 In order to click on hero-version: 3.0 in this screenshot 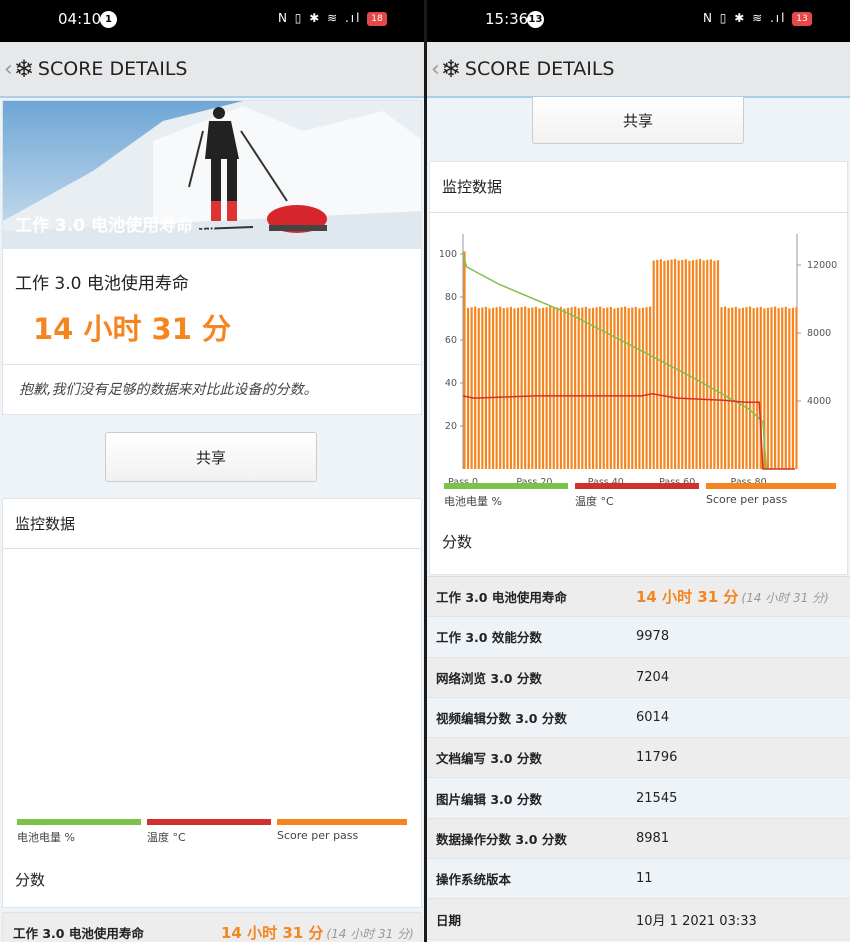, I will do `click(206, 229)`.